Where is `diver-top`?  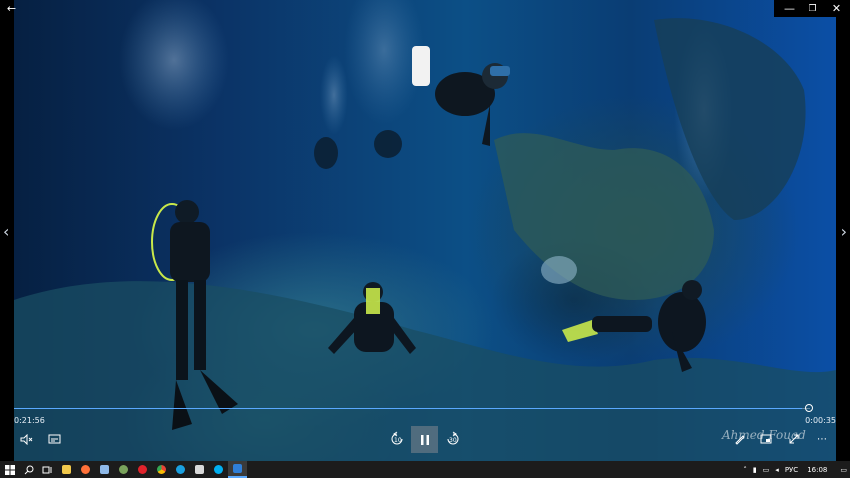 diver-top is located at coordinates (461, 96).